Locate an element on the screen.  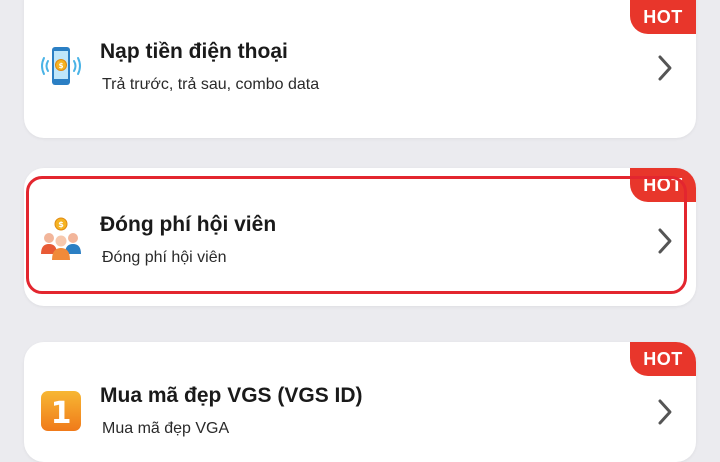
members-coin-icon: $ is located at coordinates (61, 239).